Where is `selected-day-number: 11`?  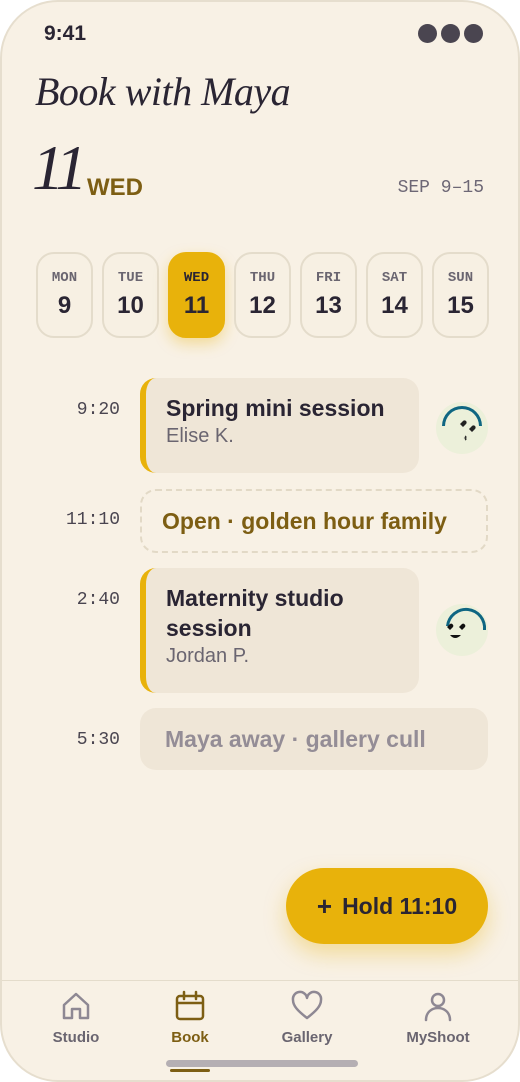
selected-day-number: 11 is located at coordinates (59, 167).